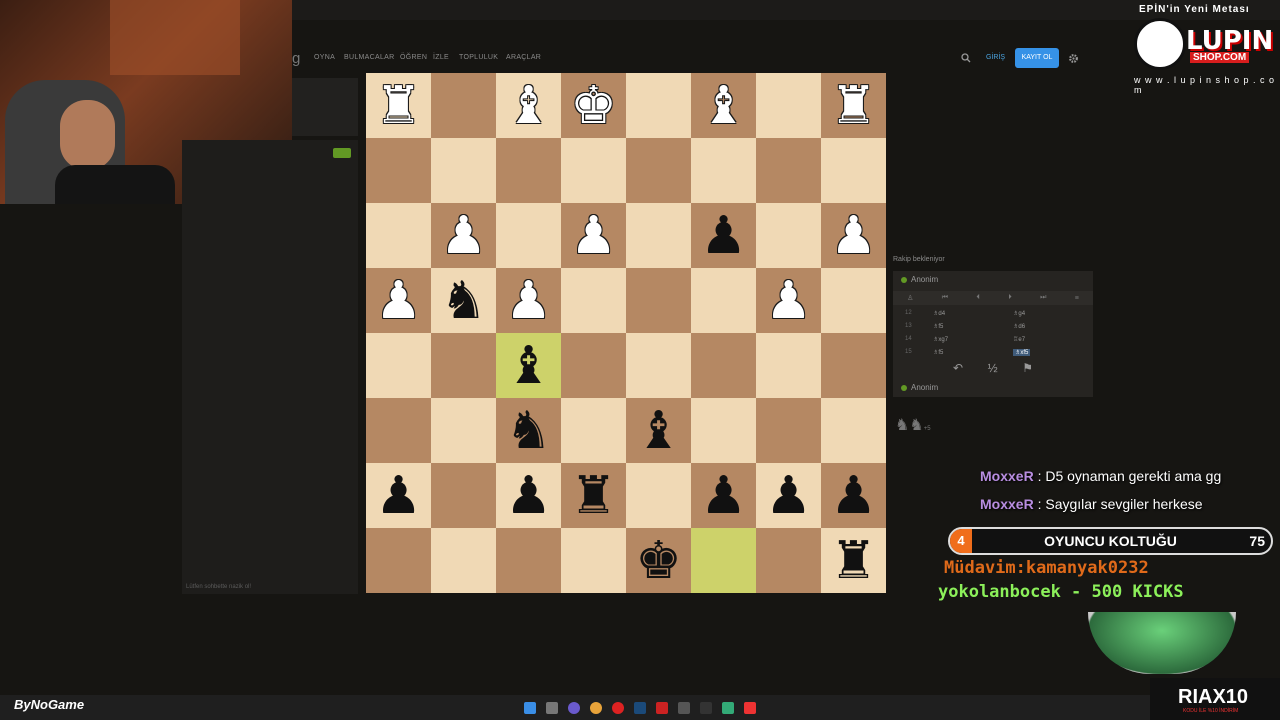  I want to click on windows-start-icon, so click(530, 708).